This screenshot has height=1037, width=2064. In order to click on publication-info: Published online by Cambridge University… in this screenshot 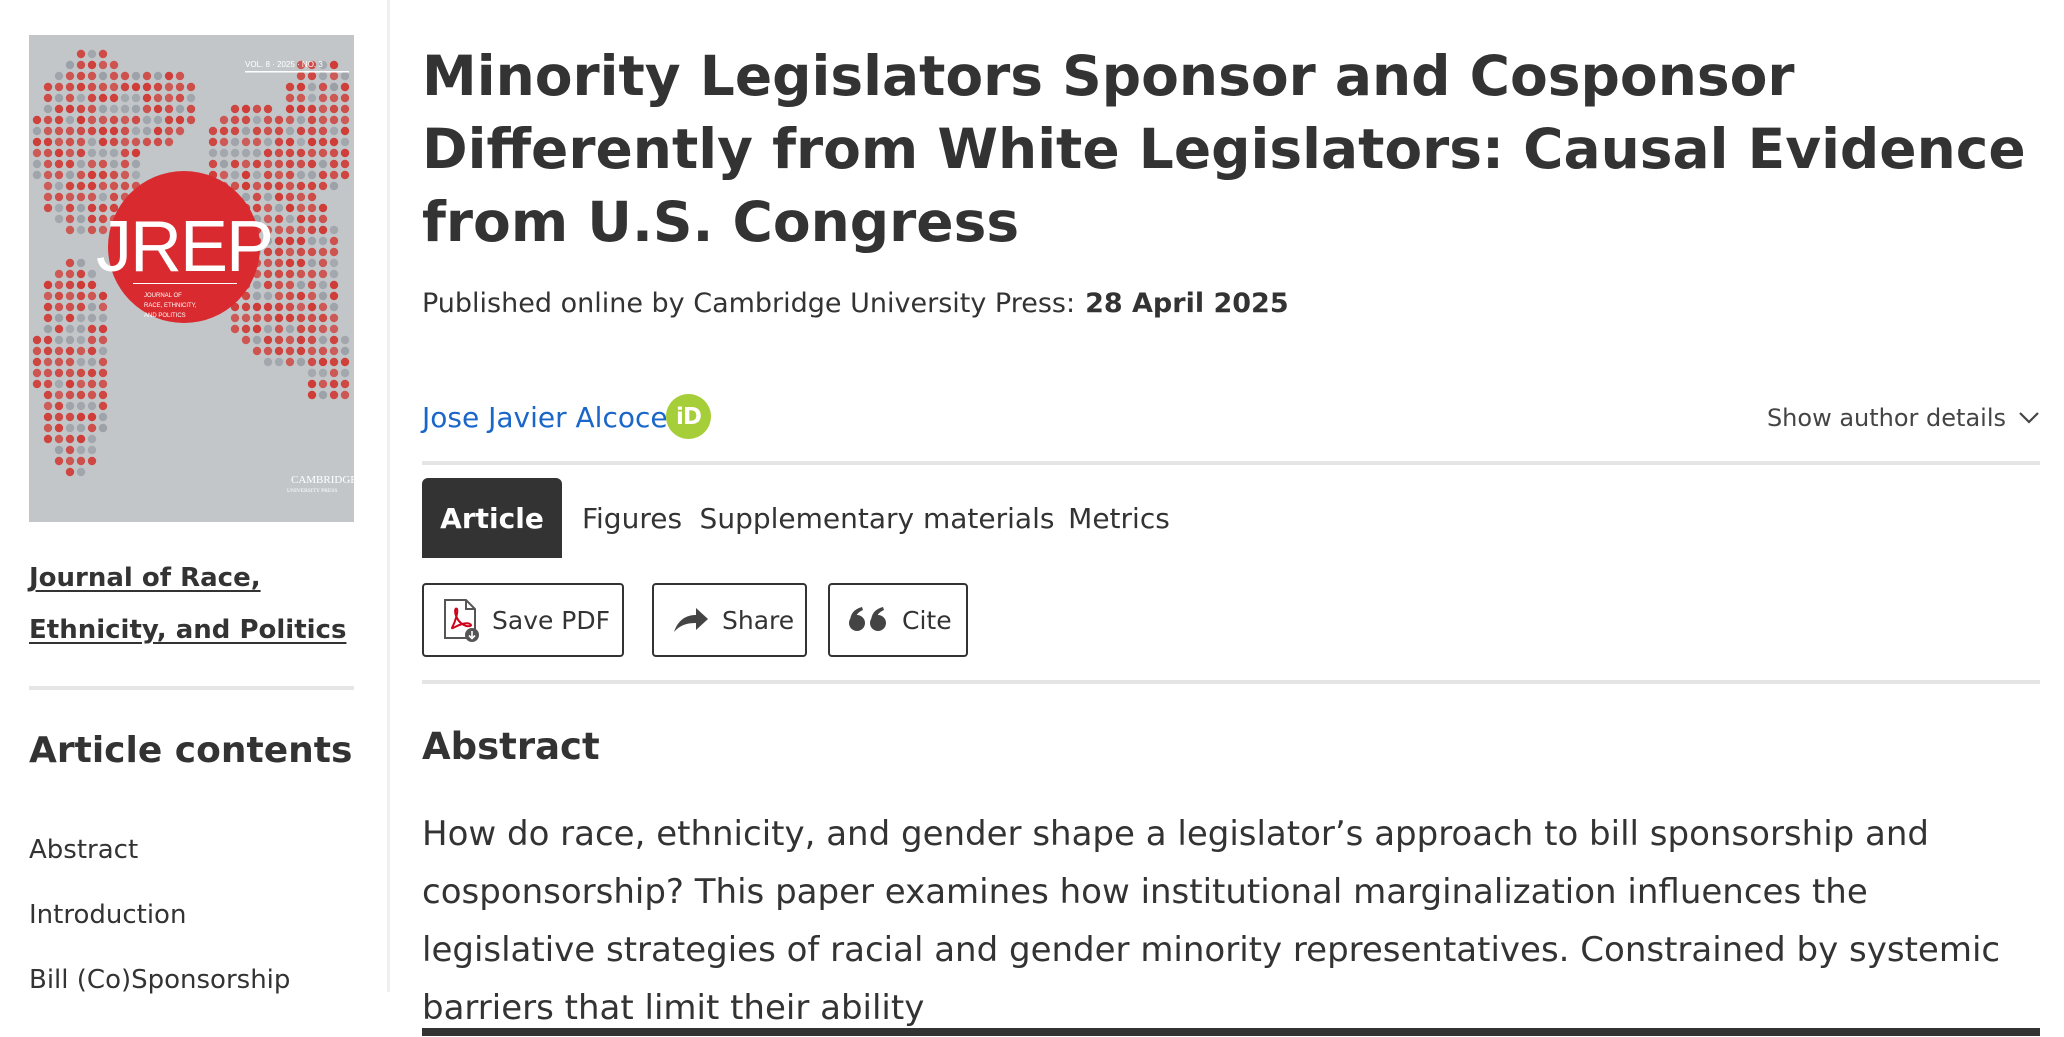, I will do `click(855, 303)`.